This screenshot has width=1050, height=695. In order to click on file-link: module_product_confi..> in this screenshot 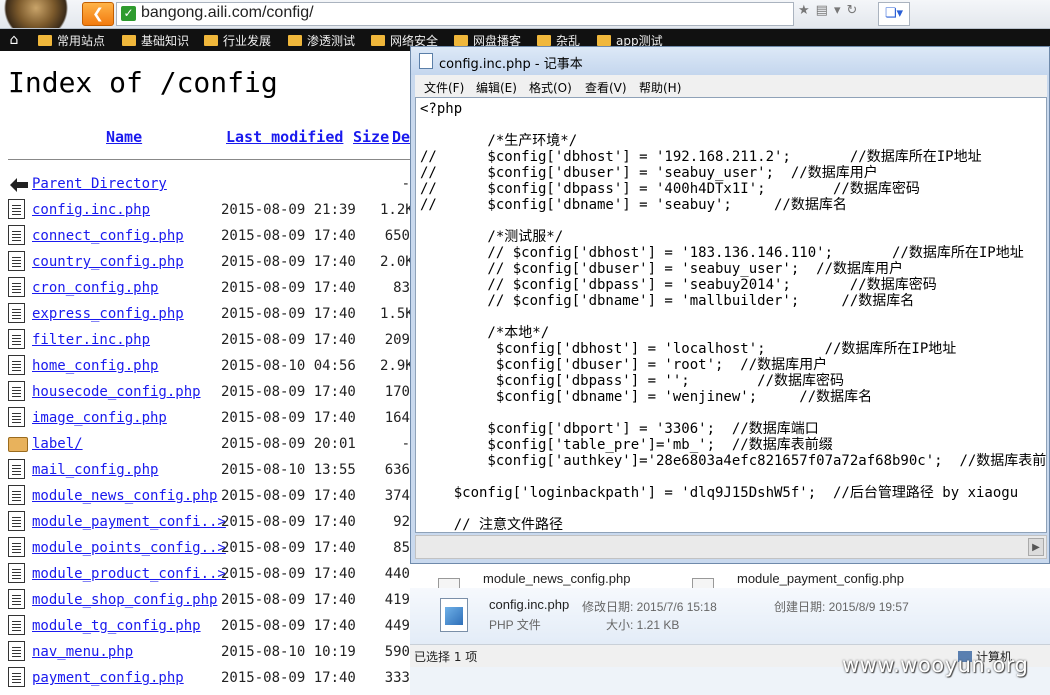, I will do `click(129, 574)`.